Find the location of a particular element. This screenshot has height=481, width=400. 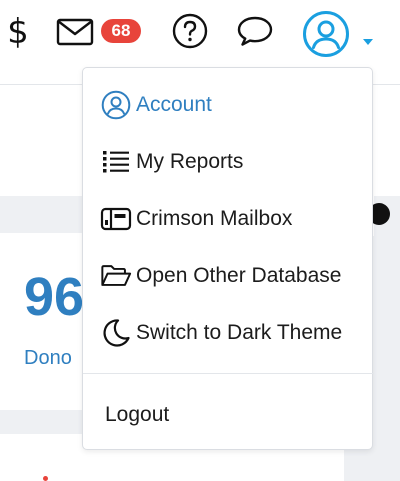

menu-item-label: Switch to Dark Theme is located at coordinates (239, 332).